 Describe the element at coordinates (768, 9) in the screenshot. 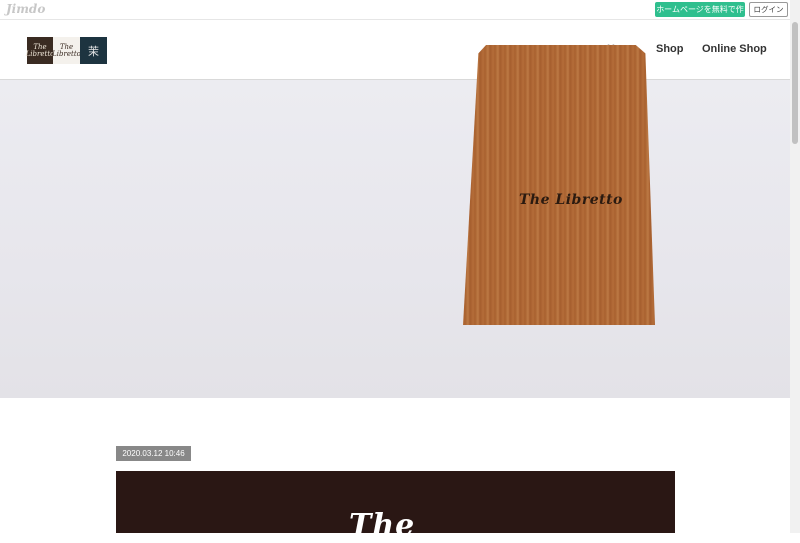

I see `login-button: ログイン` at that location.